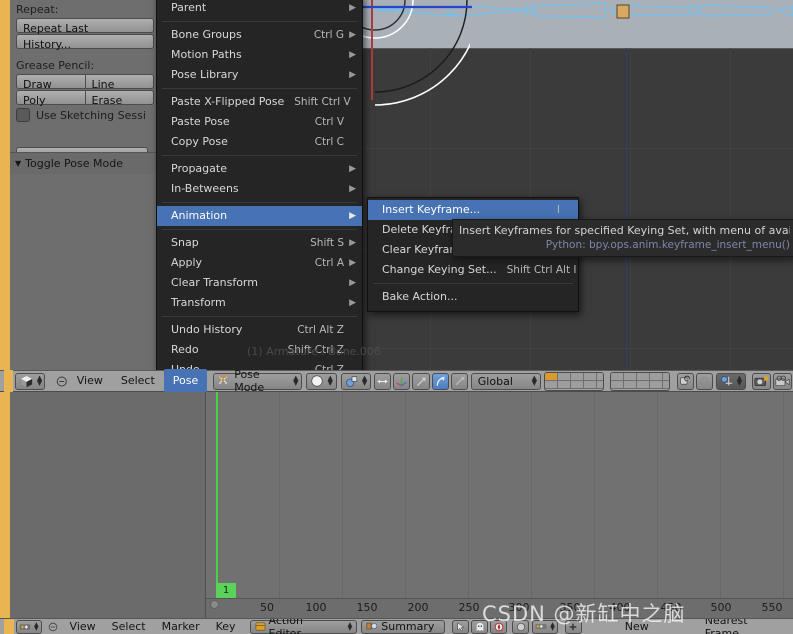 The width and height of the screenshot is (793, 634). Describe the element at coordinates (364, 381) in the screenshot. I see `pivot-spinner-icon: ▲ ▼` at that location.